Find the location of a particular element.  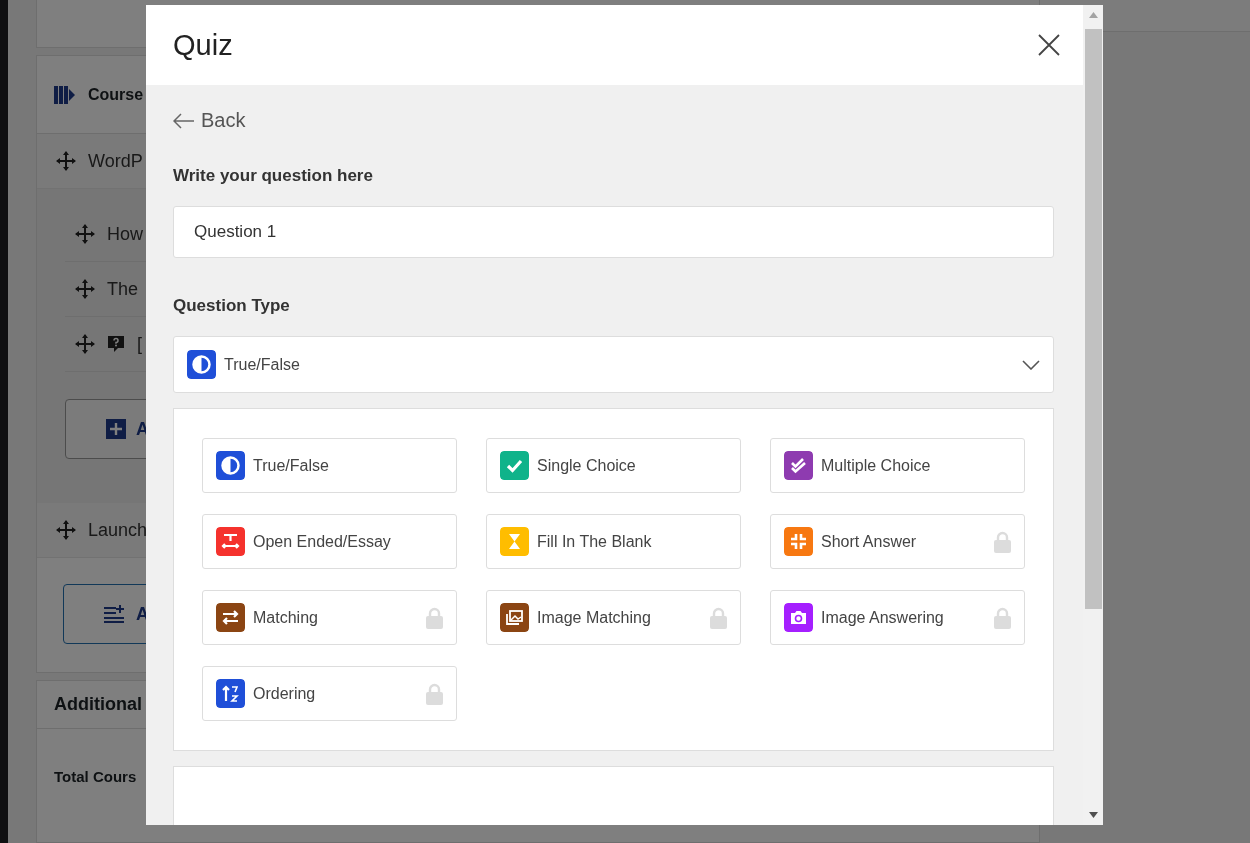

question-type-option: Multiple Choice is located at coordinates (897, 465).